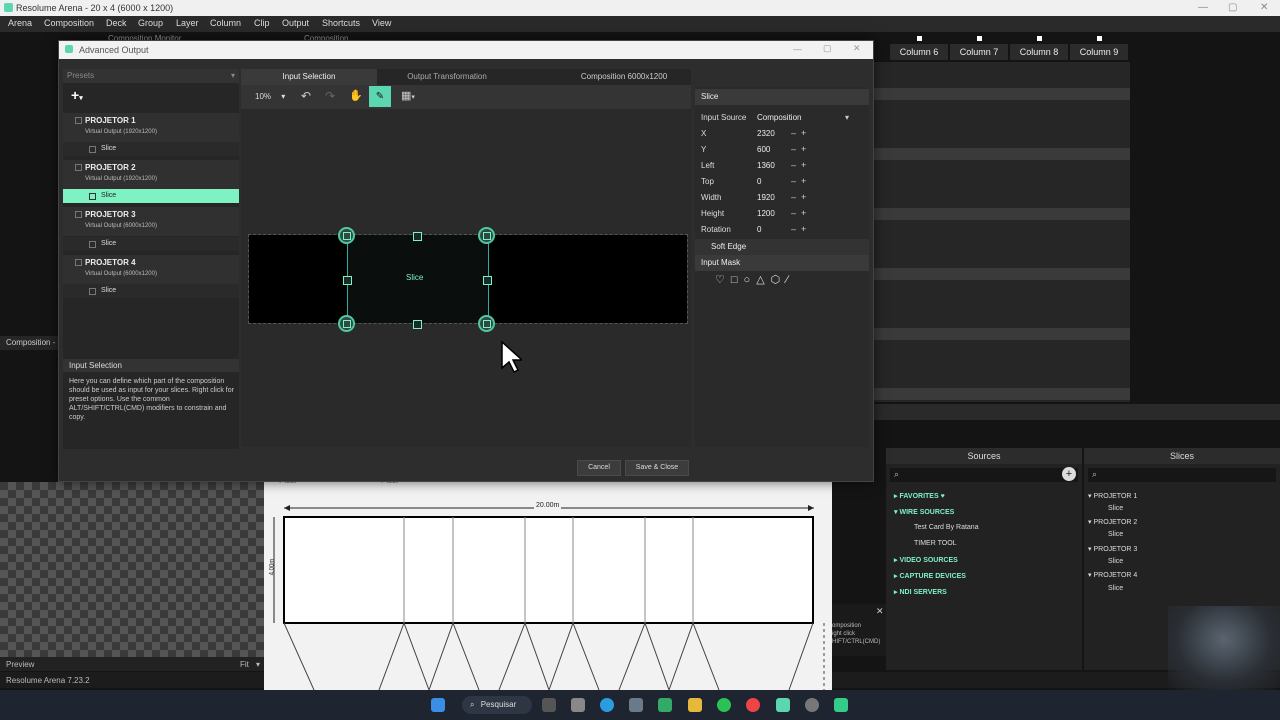 The height and width of the screenshot is (720, 1280). Describe the element at coordinates (29, 343) in the screenshot. I see `composition-panel-label: Composition -` at that location.